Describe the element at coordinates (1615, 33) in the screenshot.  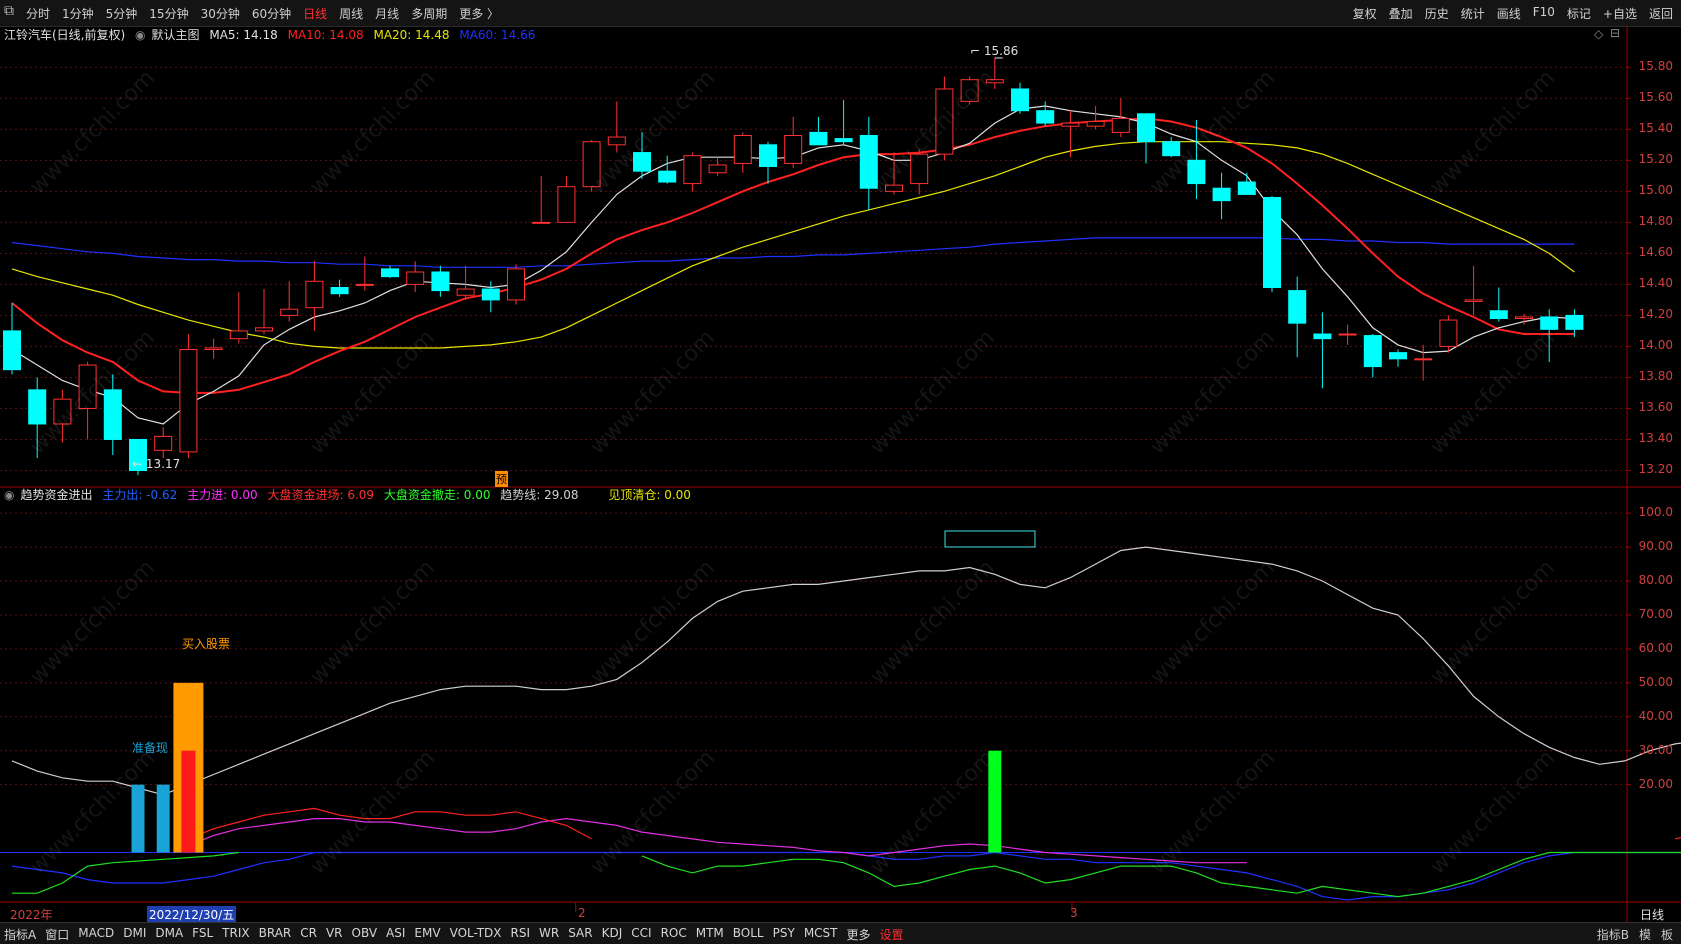
I see `settings-icon: ⊟` at that location.